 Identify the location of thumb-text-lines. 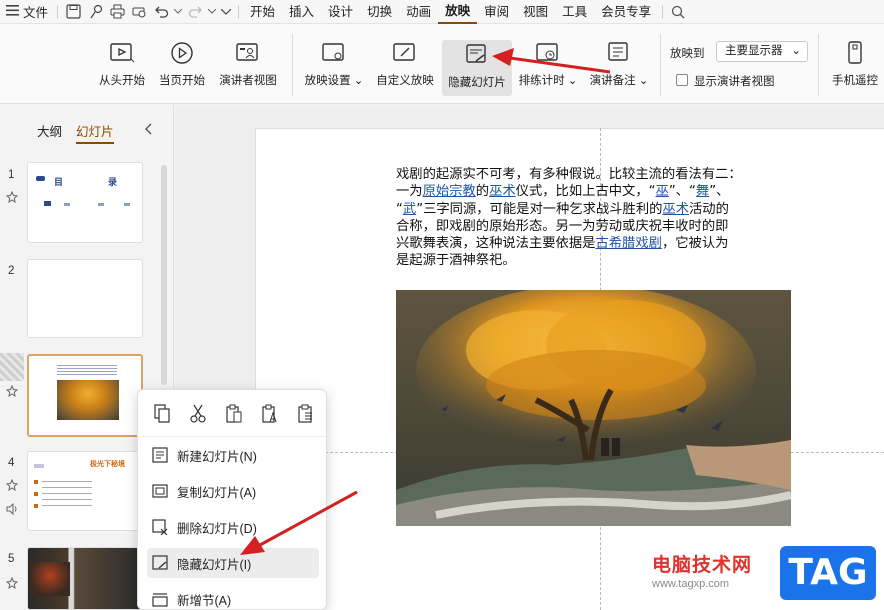
(67, 495).